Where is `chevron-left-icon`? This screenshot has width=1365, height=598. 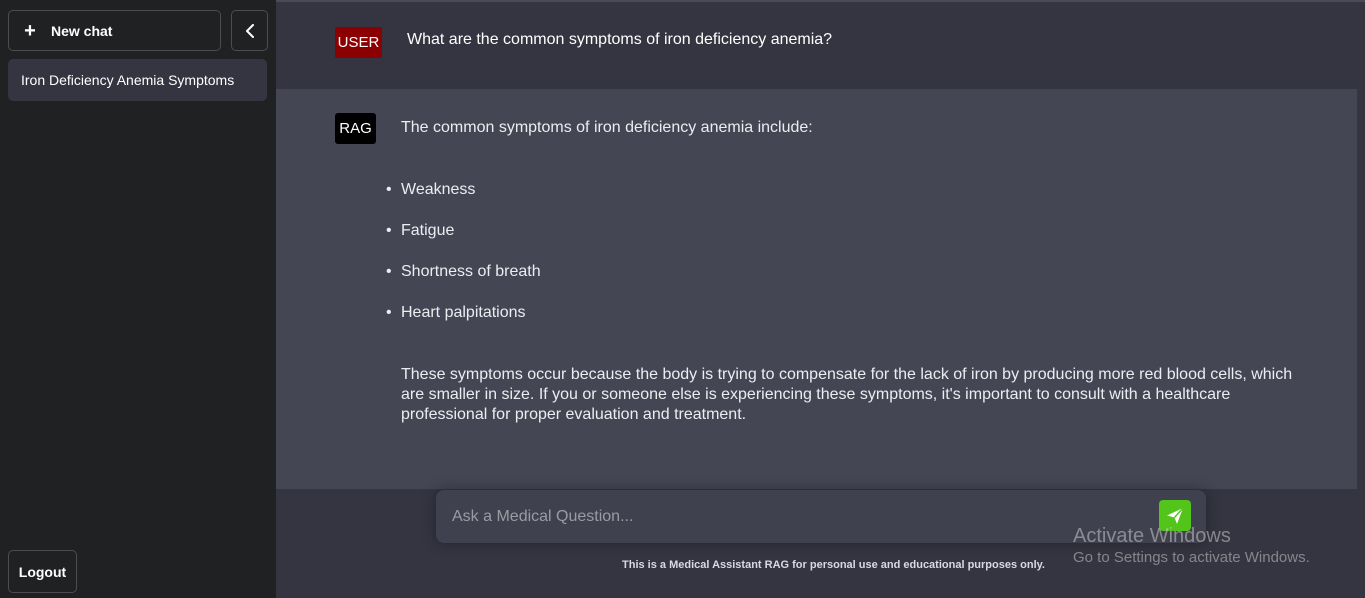
chevron-left-icon is located at coordinates (249, 30).